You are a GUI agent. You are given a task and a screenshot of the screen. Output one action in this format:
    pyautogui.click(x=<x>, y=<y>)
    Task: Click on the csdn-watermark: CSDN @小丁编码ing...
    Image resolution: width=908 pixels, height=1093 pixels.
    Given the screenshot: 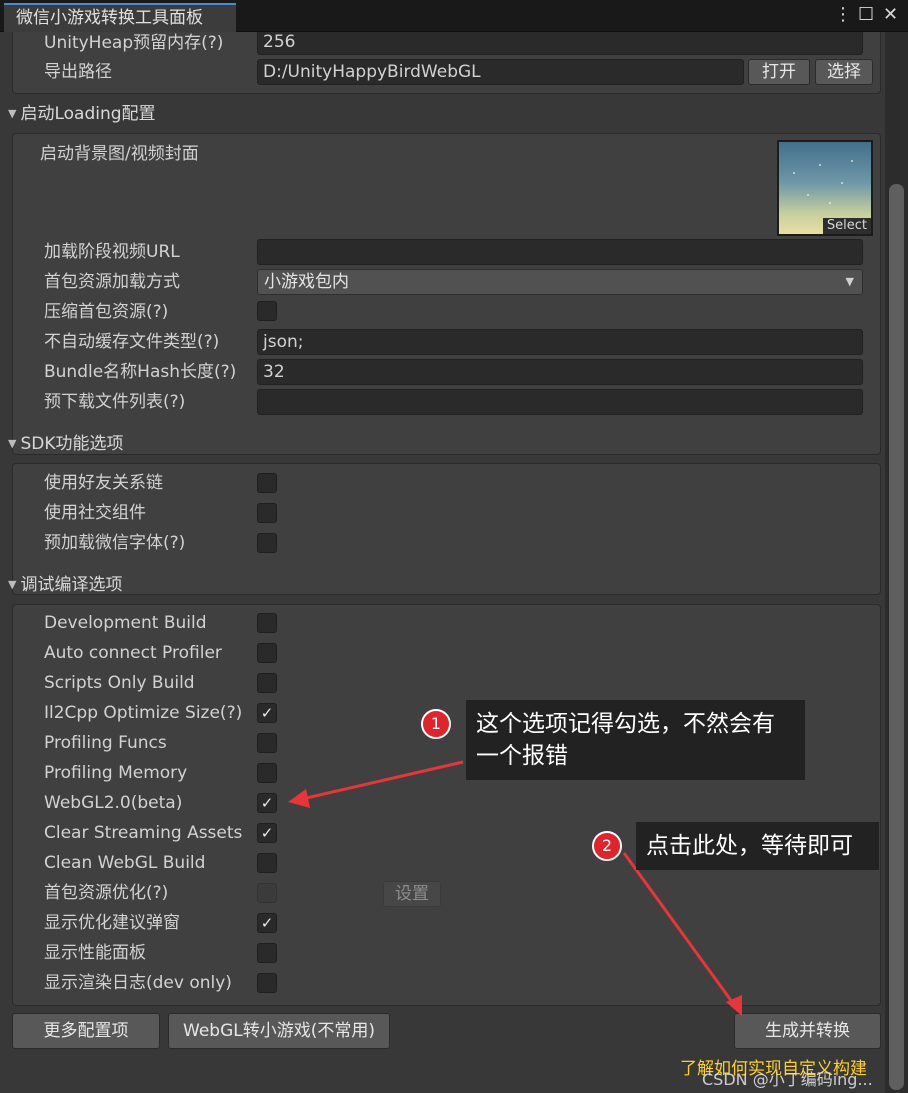 What is the action you would take?
    pyautogui.click(x=787, y=1079)
    